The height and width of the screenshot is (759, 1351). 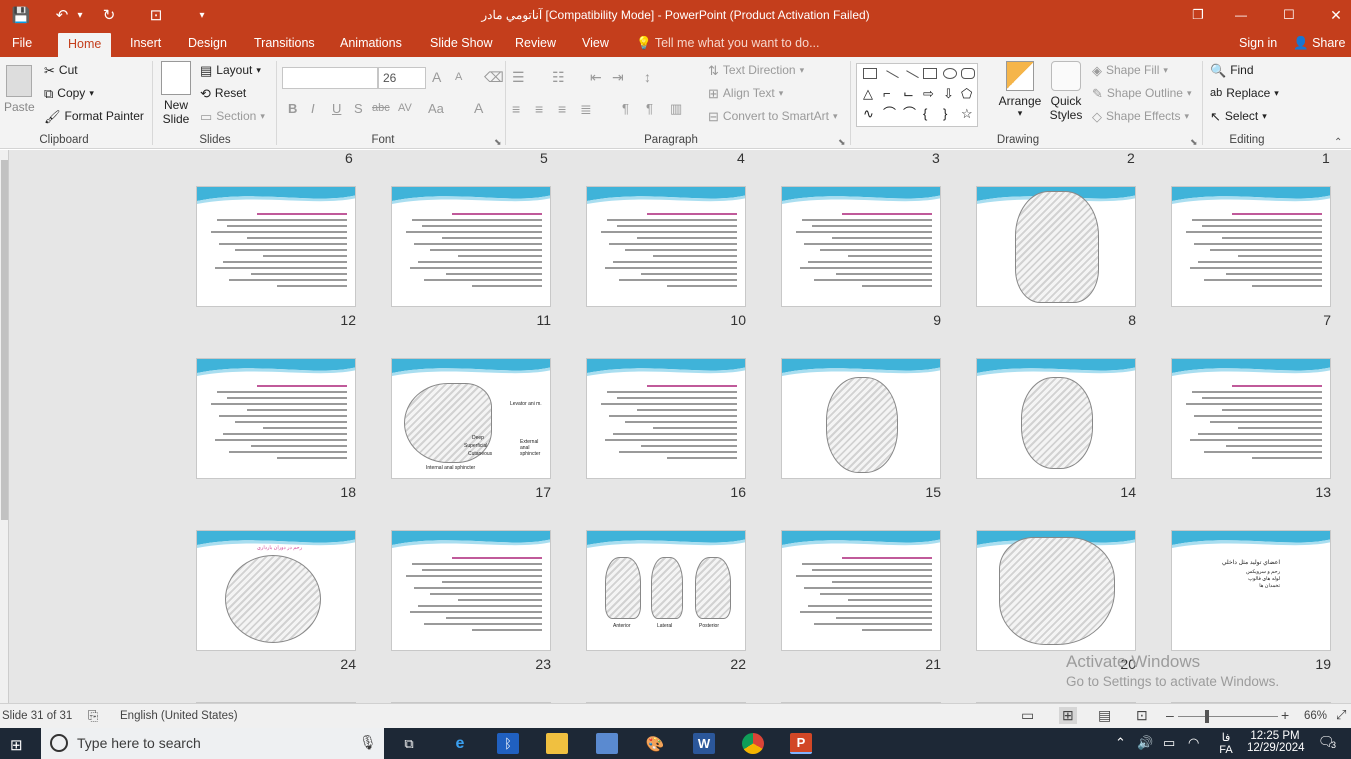 What do you see at coordinates (518, 77) in the screenshot?
I see `bullets-icon: ☰` at bounding box center [518, 77].